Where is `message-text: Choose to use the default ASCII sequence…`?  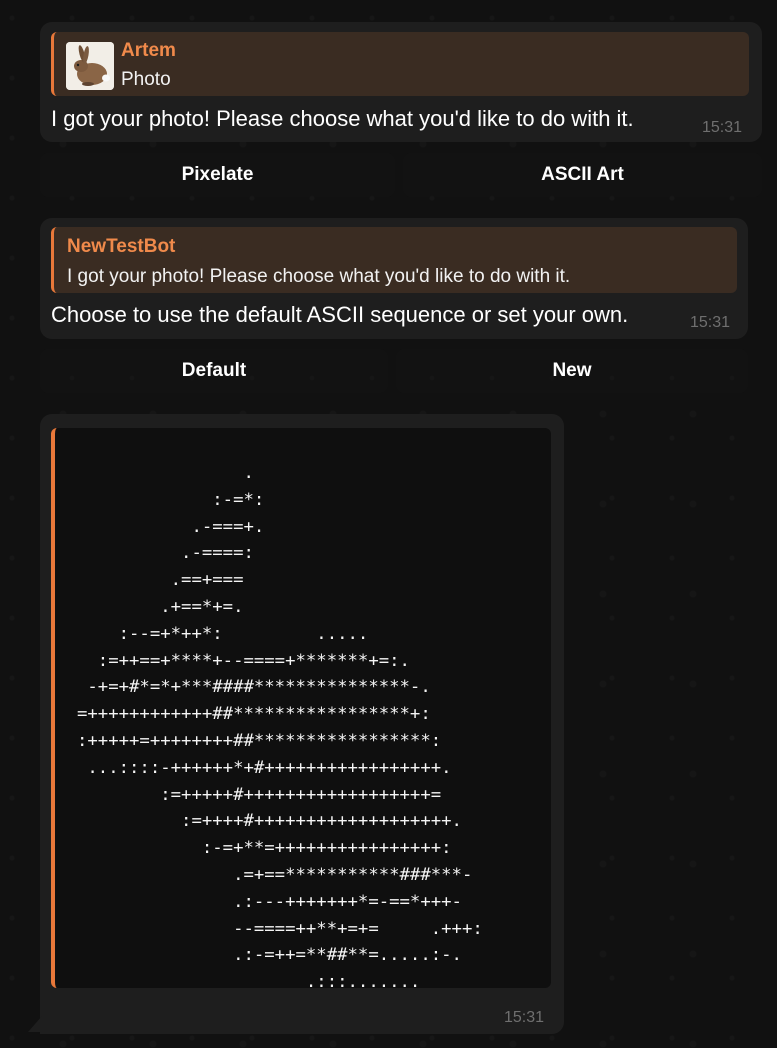
message-text: Choose to use the default ASCII sequence… is located at coordinates (340, 314).